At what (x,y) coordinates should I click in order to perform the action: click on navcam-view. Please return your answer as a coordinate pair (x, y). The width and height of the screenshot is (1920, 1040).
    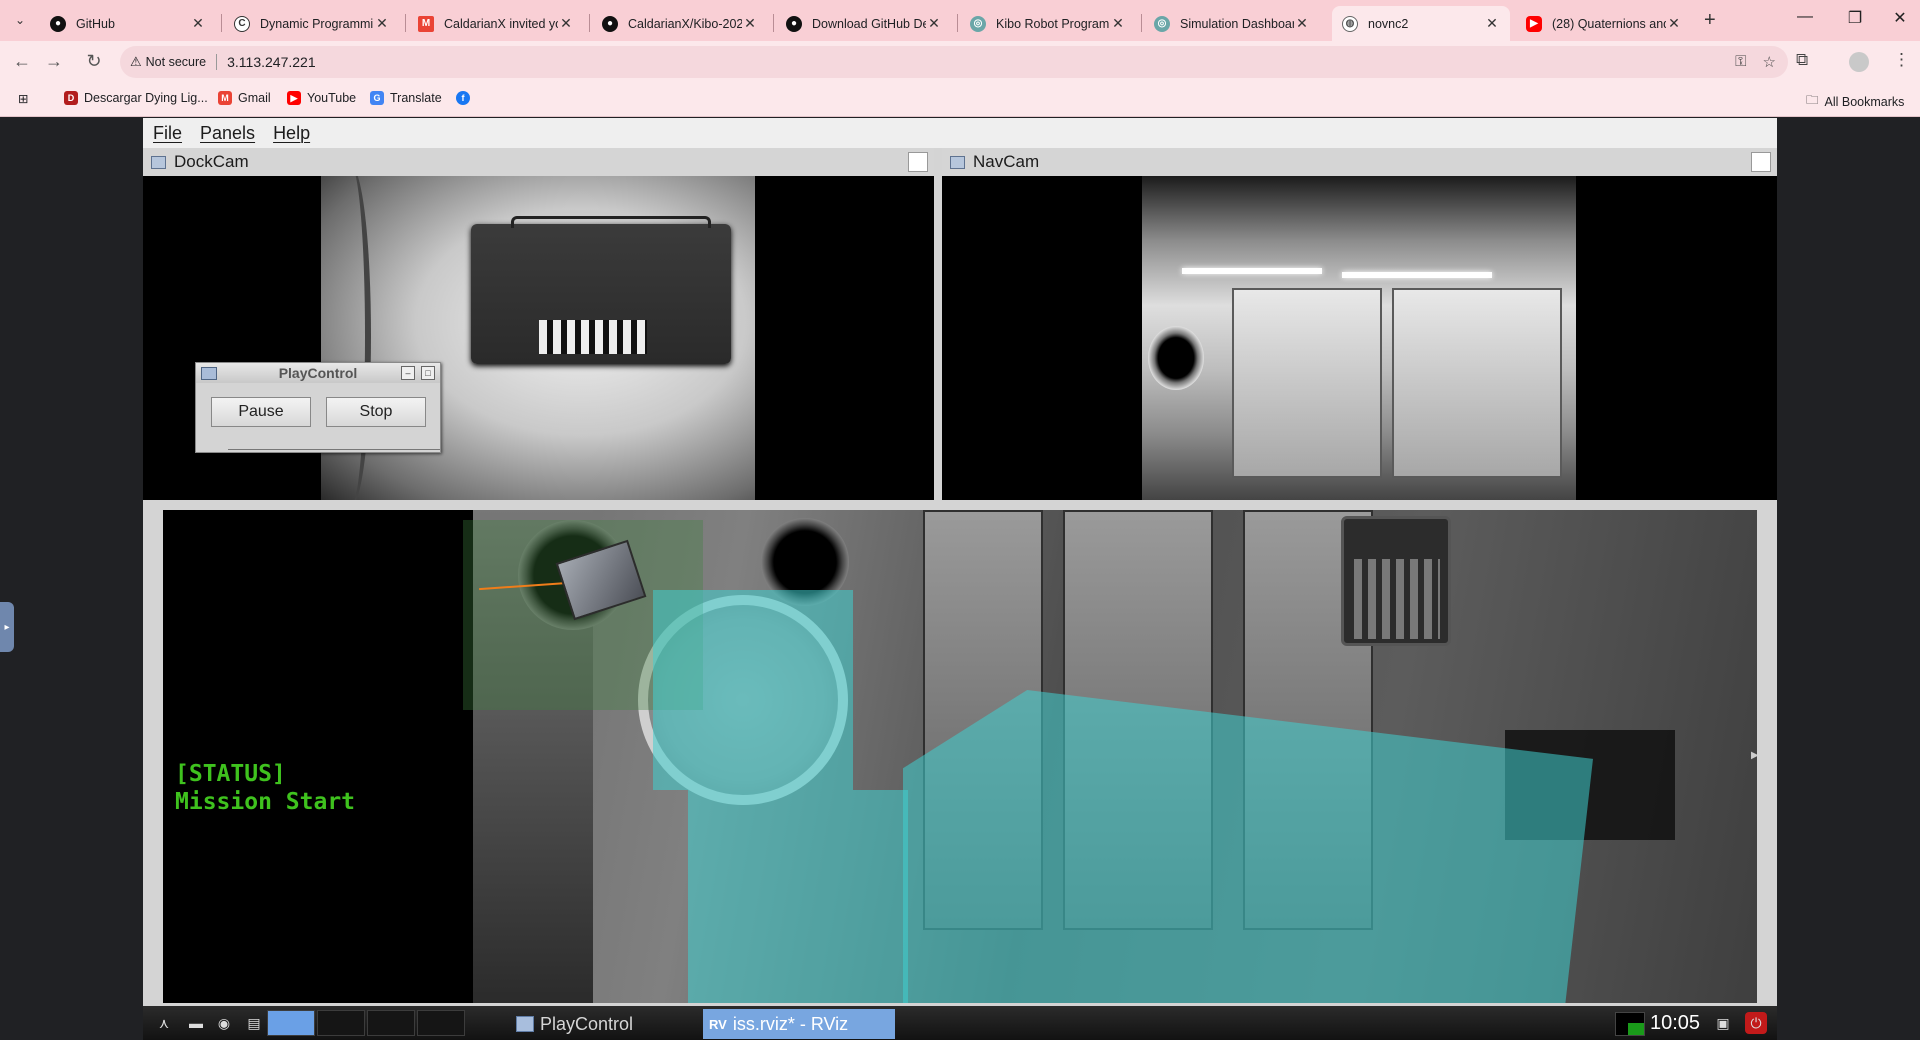
    Looking at the image, I should click on (1359, 338).